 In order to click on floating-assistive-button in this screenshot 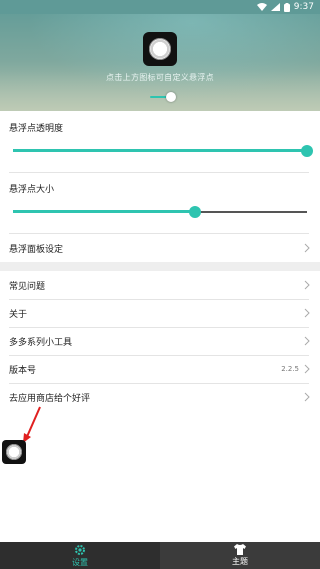, I will do `click(14, 452)`.